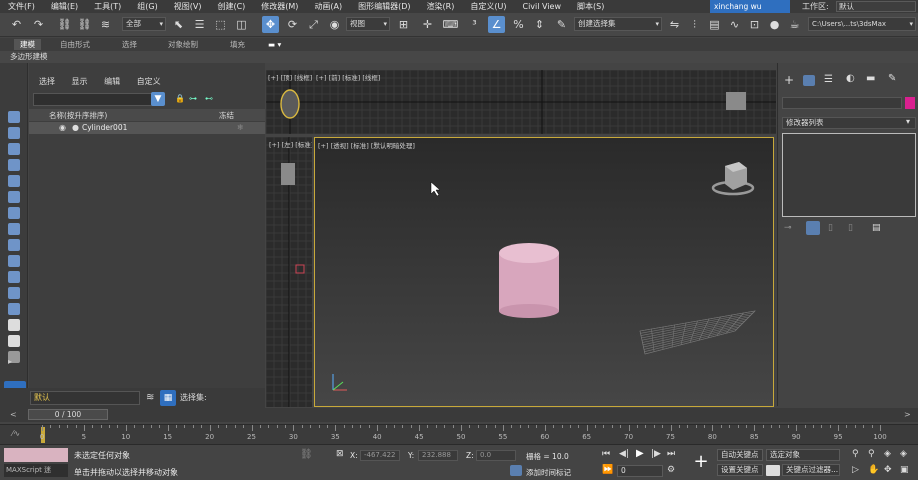 The image size is (918, 480). I want to click on go-to-start-icon: ⏮, so click(606, 454).